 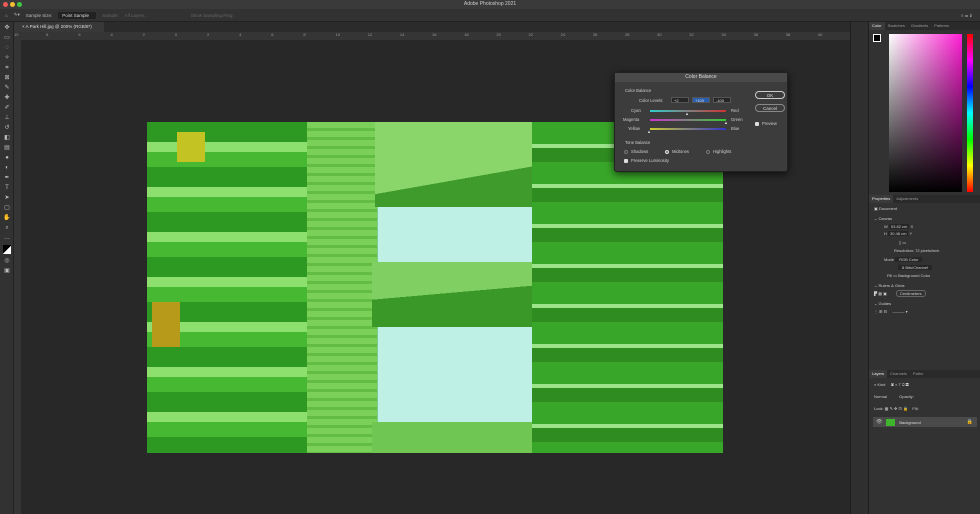 What do you see at coordinates (17, 15) in the screenshot?
I see `eyedropper-icon: ✎▾` at bounding box center [17, 15].